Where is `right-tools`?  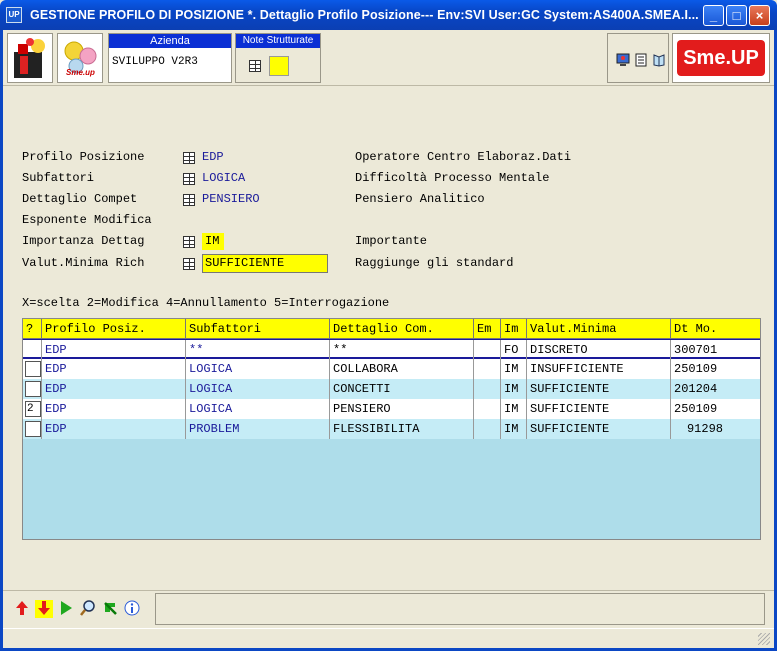 right-tools is located at coordinates (638, 58).